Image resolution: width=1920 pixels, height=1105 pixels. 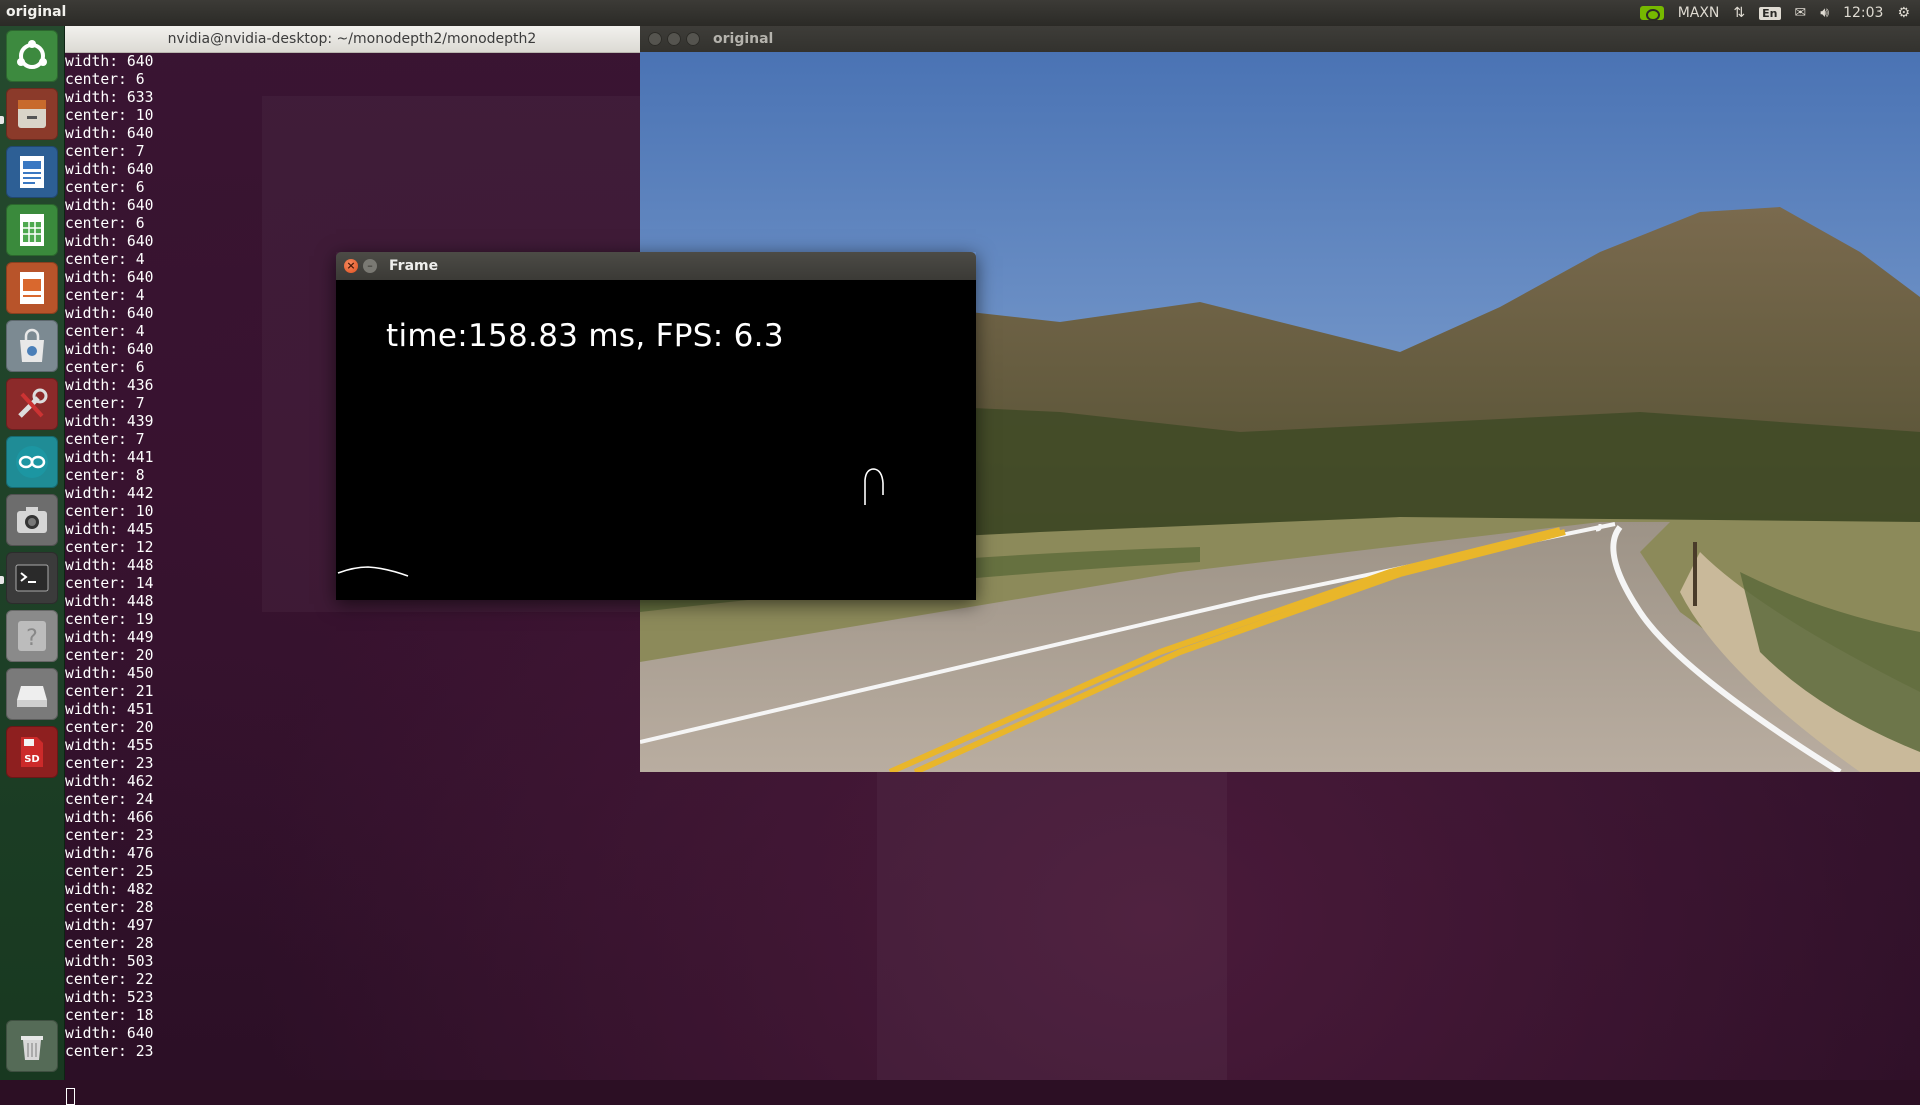 I want to click on launcher-files, so click(x=32, y=114).